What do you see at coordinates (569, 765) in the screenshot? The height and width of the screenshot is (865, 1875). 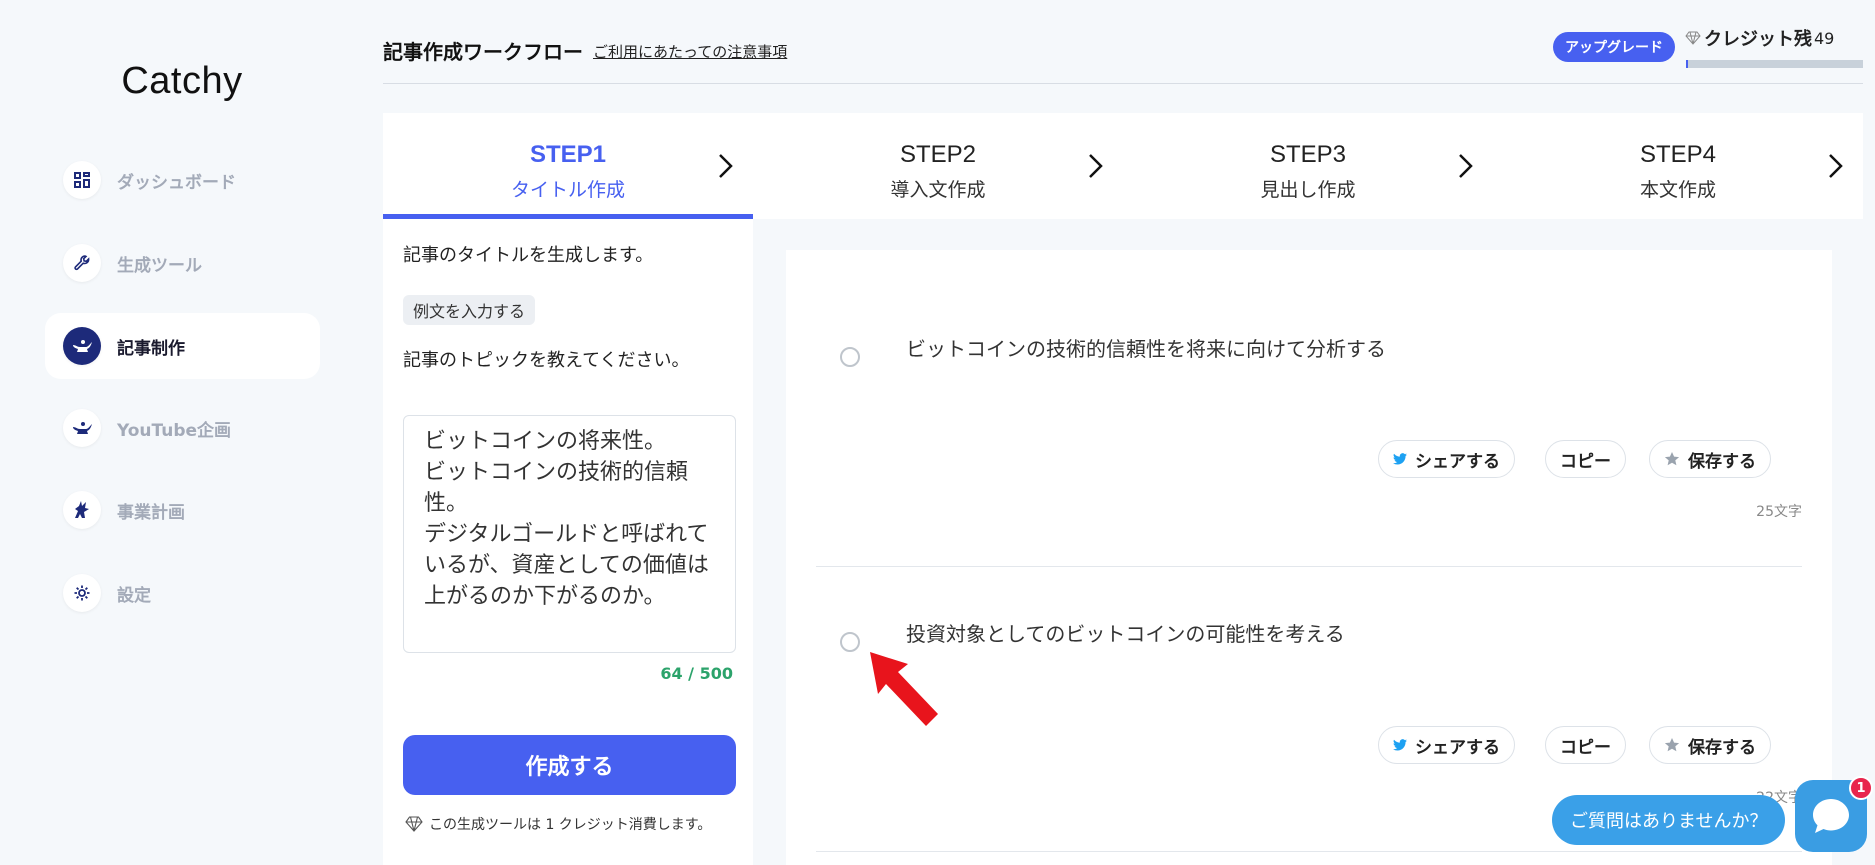 I see `create-button: 作成する` at bounding box center [569, 765].